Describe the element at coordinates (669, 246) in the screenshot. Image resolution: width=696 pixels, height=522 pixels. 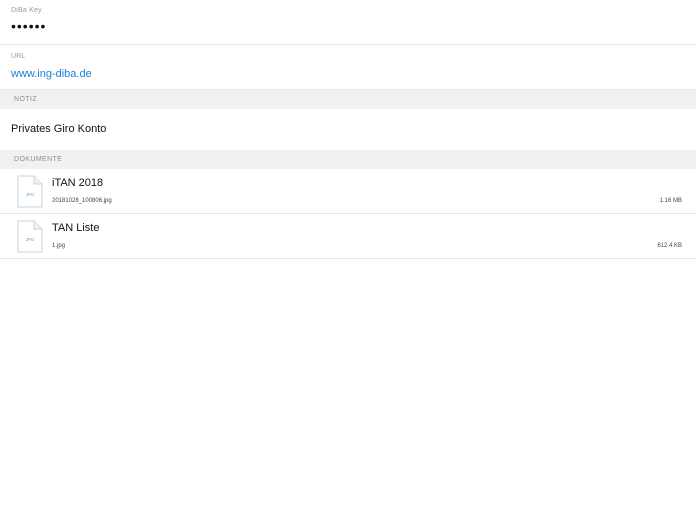
I see `document-size: 612.4 KB` at that location.